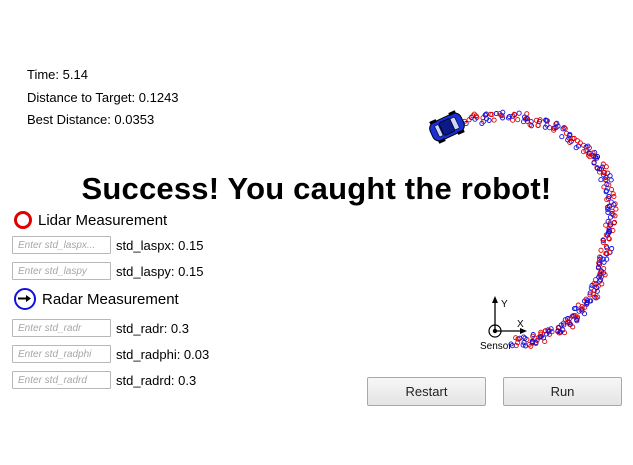 The image size is (633, 465). Describe the element at coordinates (103, 97) in the screenshot. I see `distance-to-target-readout: Distance to Target: 0.1243` at that location.